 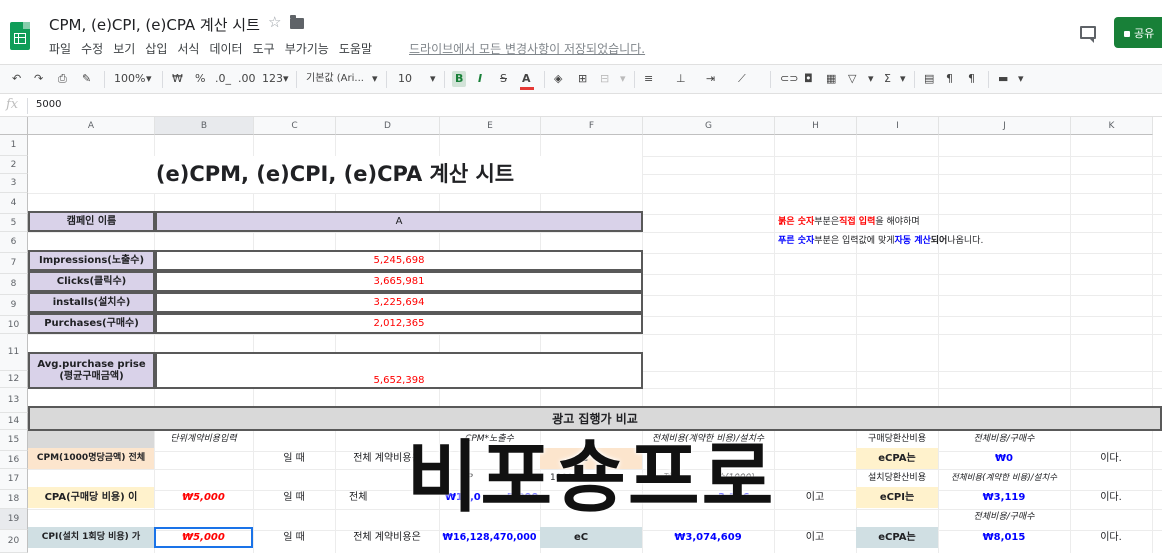 What do you see at coordinates (503, 79) in the screenshot?
I see `strikethrough-button: S` at bounding box center [503, 79].